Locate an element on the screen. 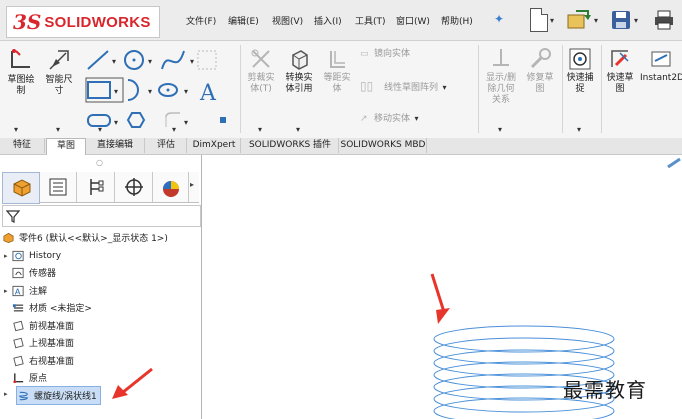 The width and height of the screenshot is (682, 419). tree-item-origin: 原点 is located at coordinates (23, 377).